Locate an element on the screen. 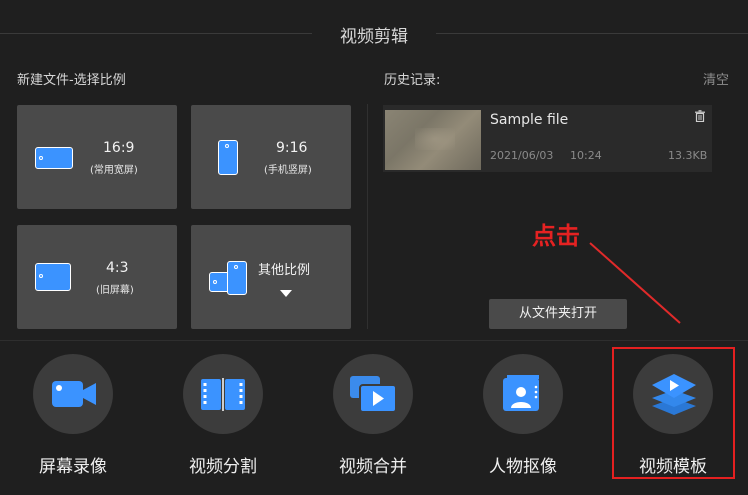 The width and height of the screenshot is (748, 495). ratio-desc: (手机竖屏) is located at coordinates (288, 170).